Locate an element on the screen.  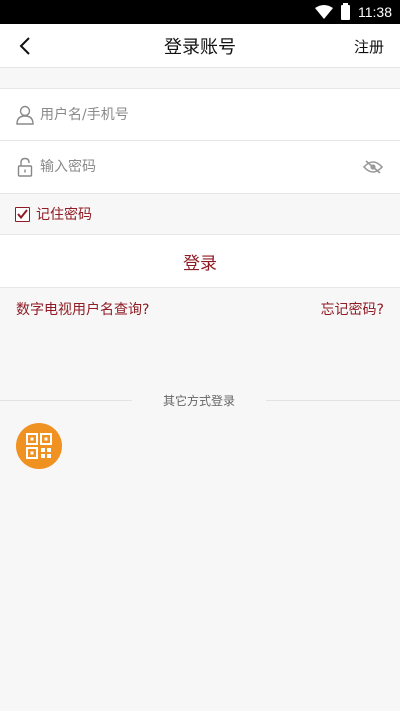
forgot-password-link: 忘记密码? is located at coordinates (352, 309).